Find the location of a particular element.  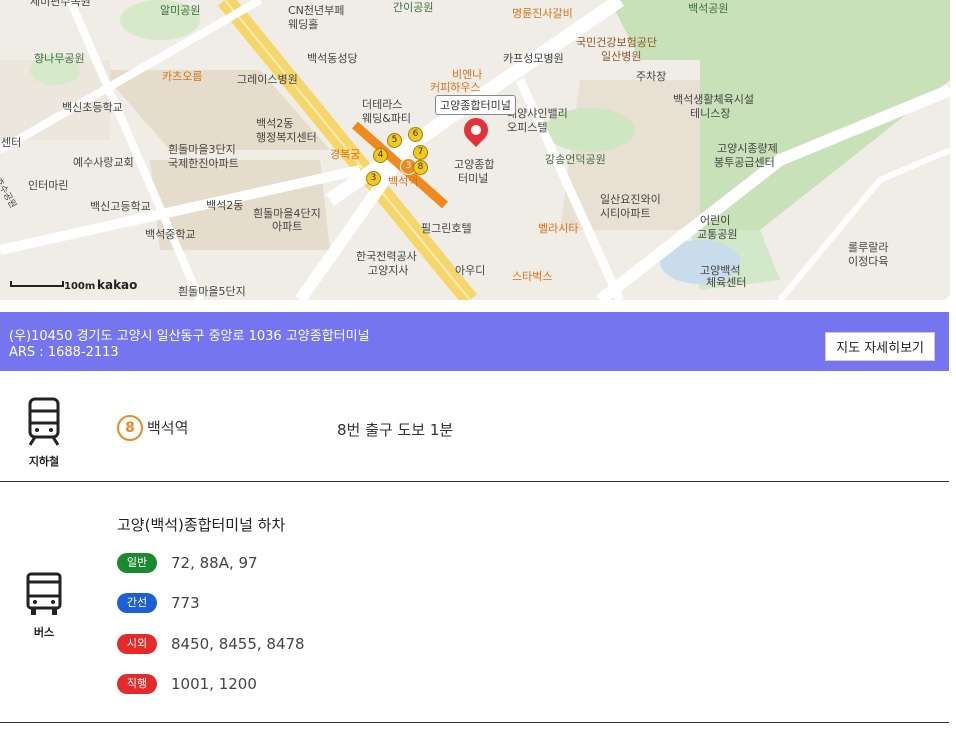

map-poi: 센터 is located at coordinates (11, 142).